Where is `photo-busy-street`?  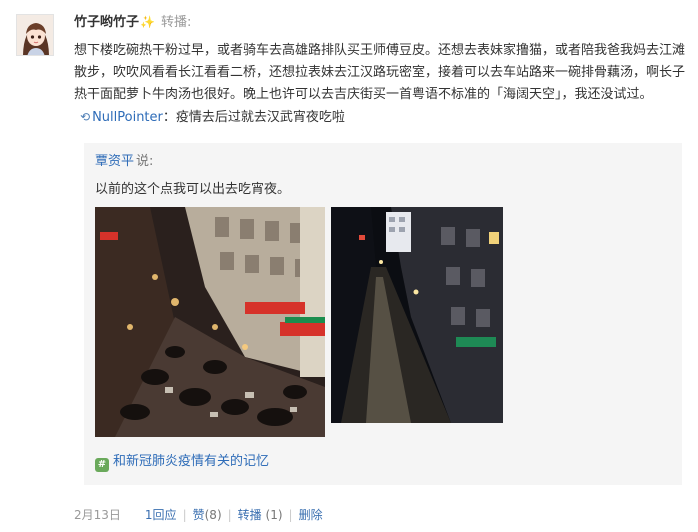 photo-busy-street is located at coordinates (210, 322).